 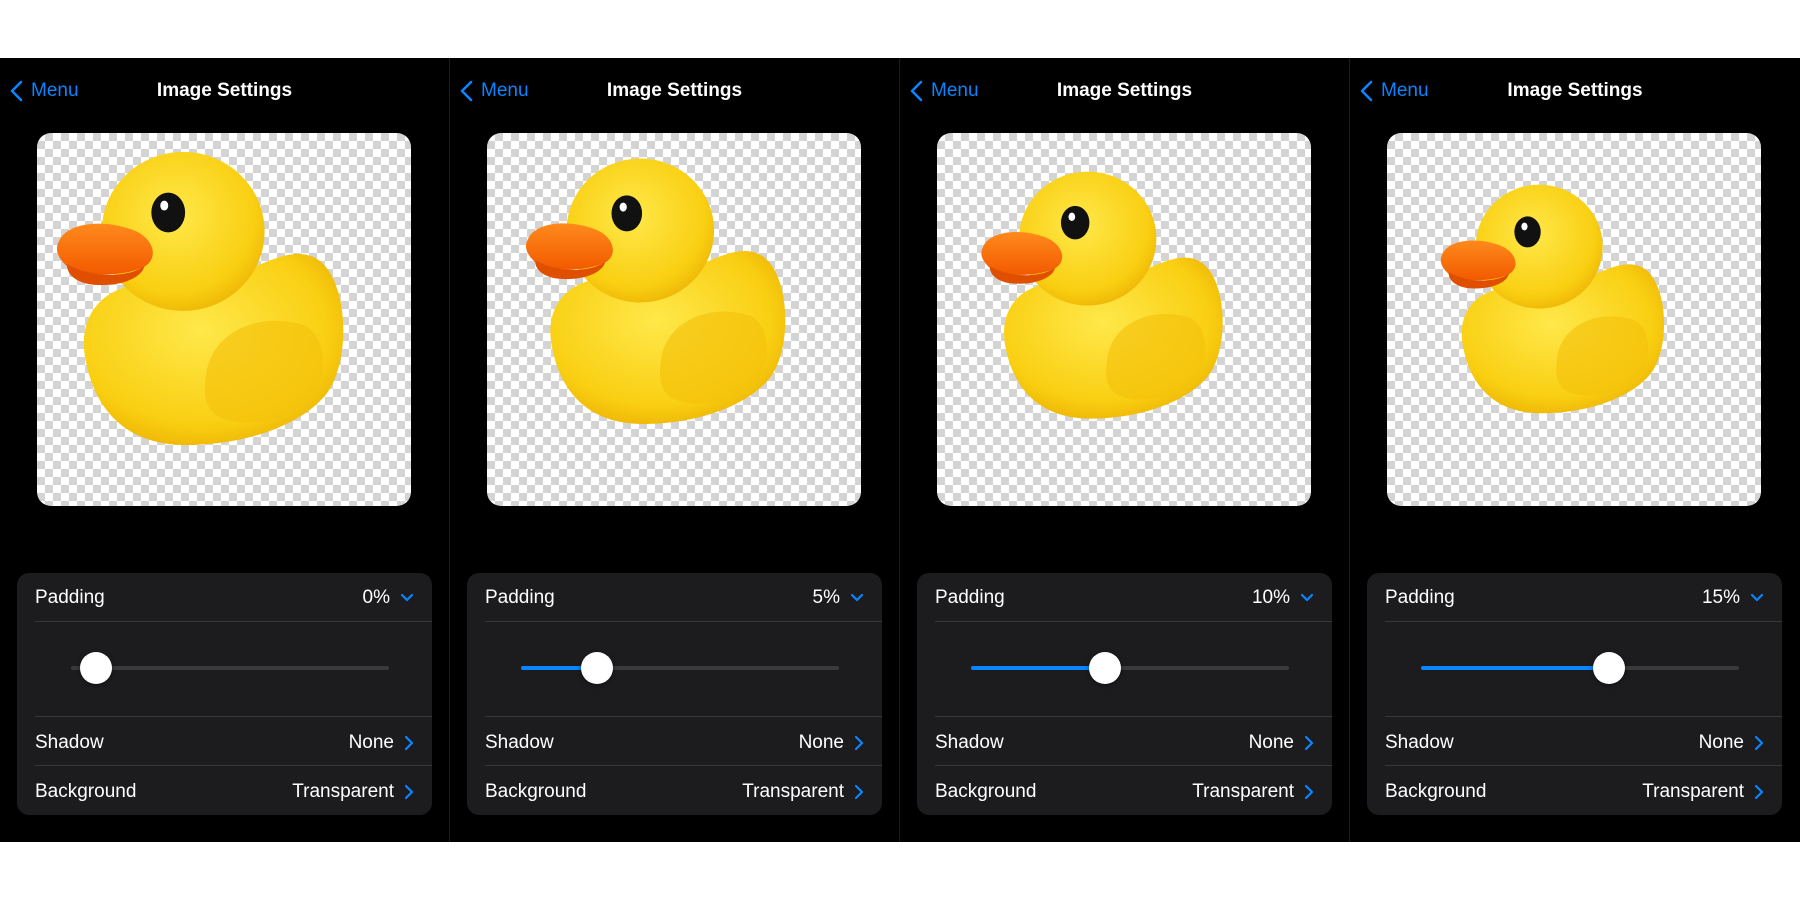 What do you see at coordinates (1270, 597) in the screenshot?
I see `padding-value: 10%` at bounding box center [1270, 597].